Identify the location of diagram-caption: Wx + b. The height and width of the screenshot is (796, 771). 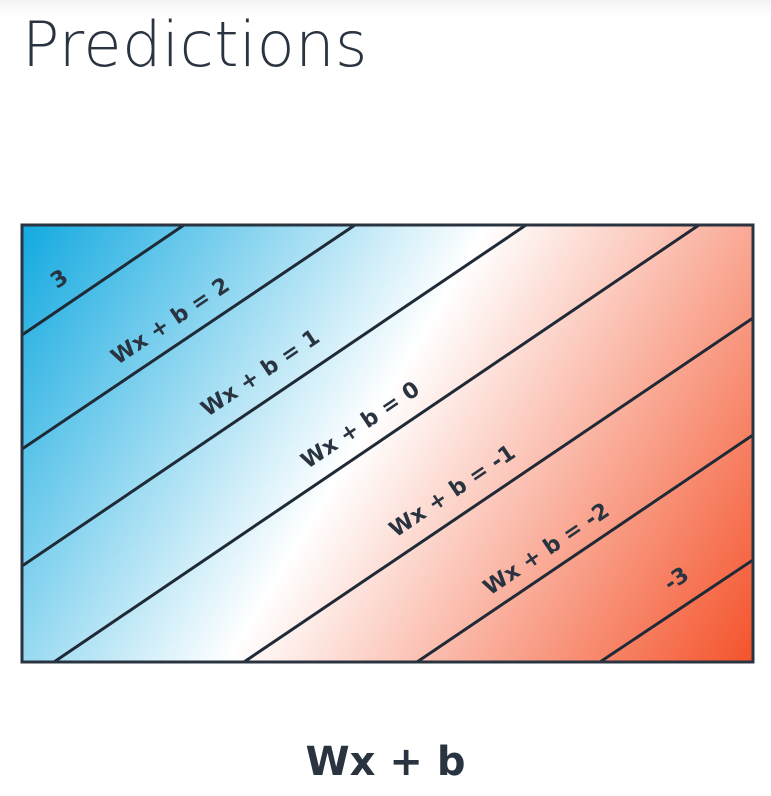
(385, 762).